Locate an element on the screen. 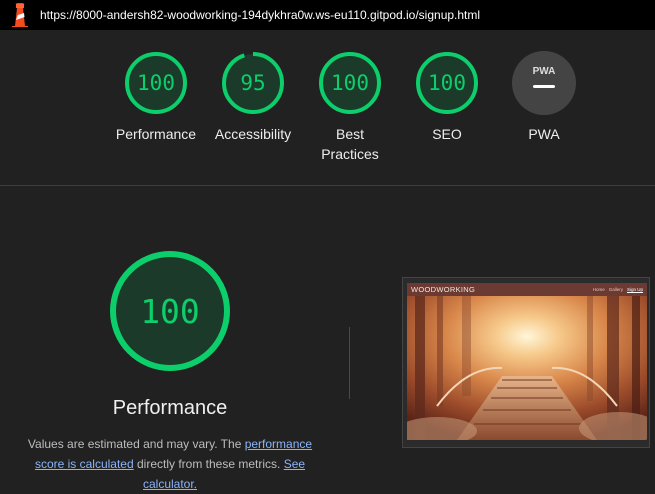 This screenshot has height=494, width=655. gauge-label: Accessibility is located at coordinates (253, 134).